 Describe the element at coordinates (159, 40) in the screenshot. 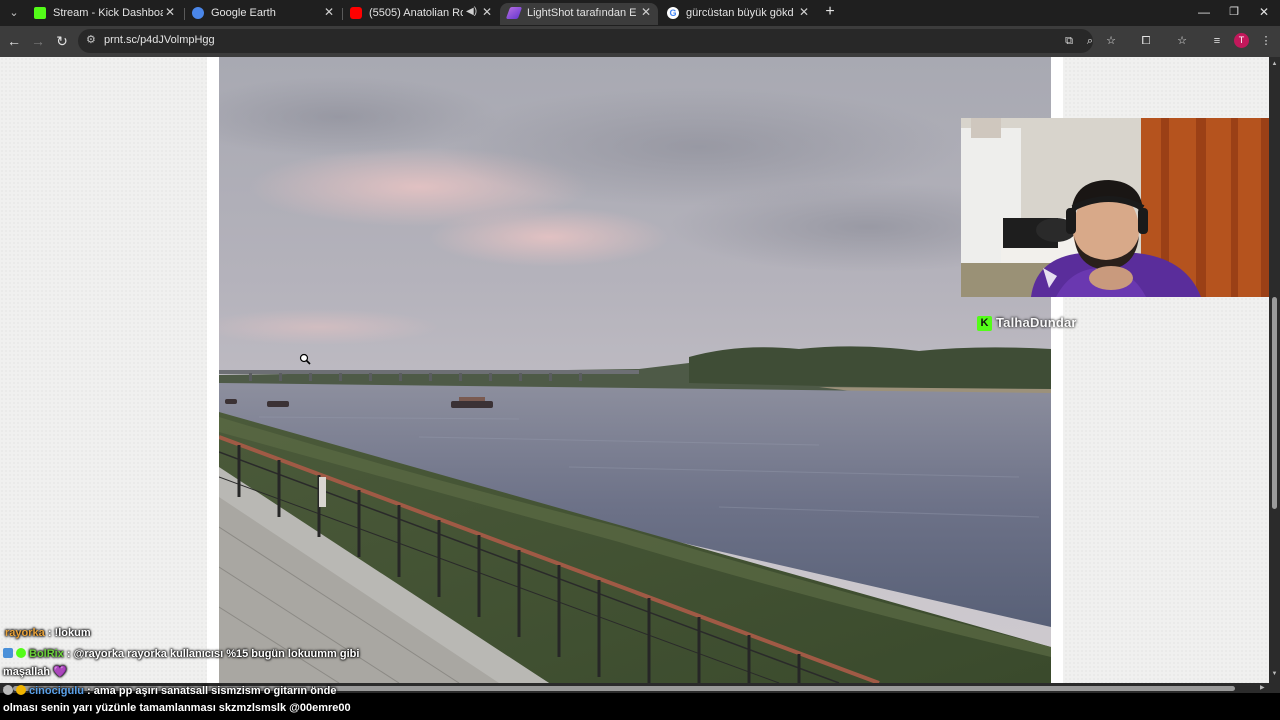

I see `url-text: prnt.sc/p4dJVolmpHgg` at that location.